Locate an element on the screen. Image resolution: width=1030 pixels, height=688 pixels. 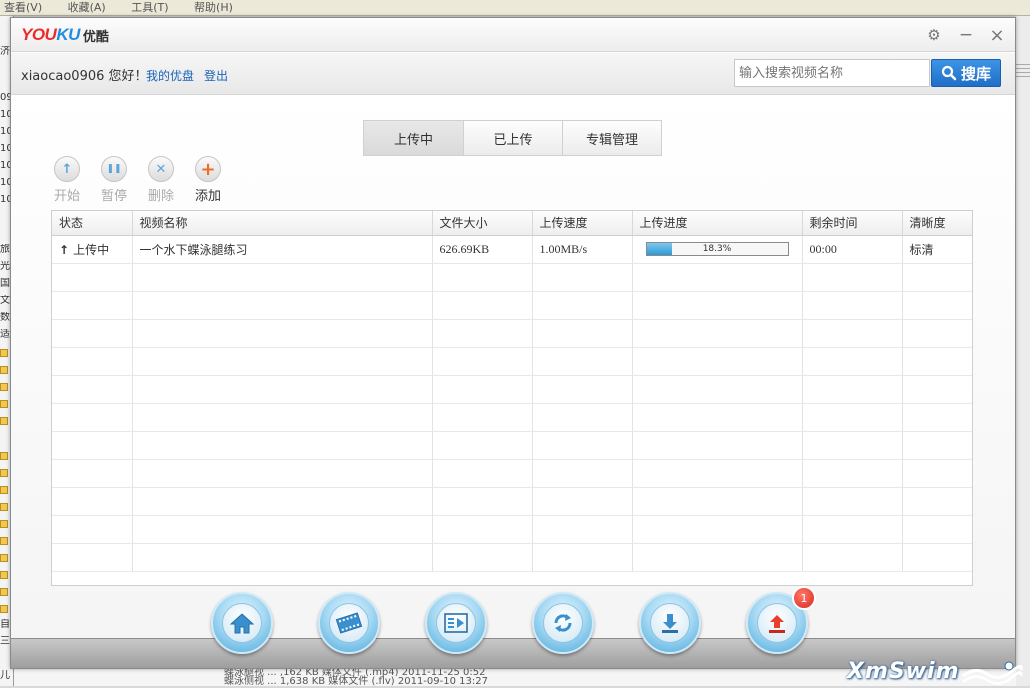
bg-menu-help: 帮助(H) is located at coordinates (213, 7).